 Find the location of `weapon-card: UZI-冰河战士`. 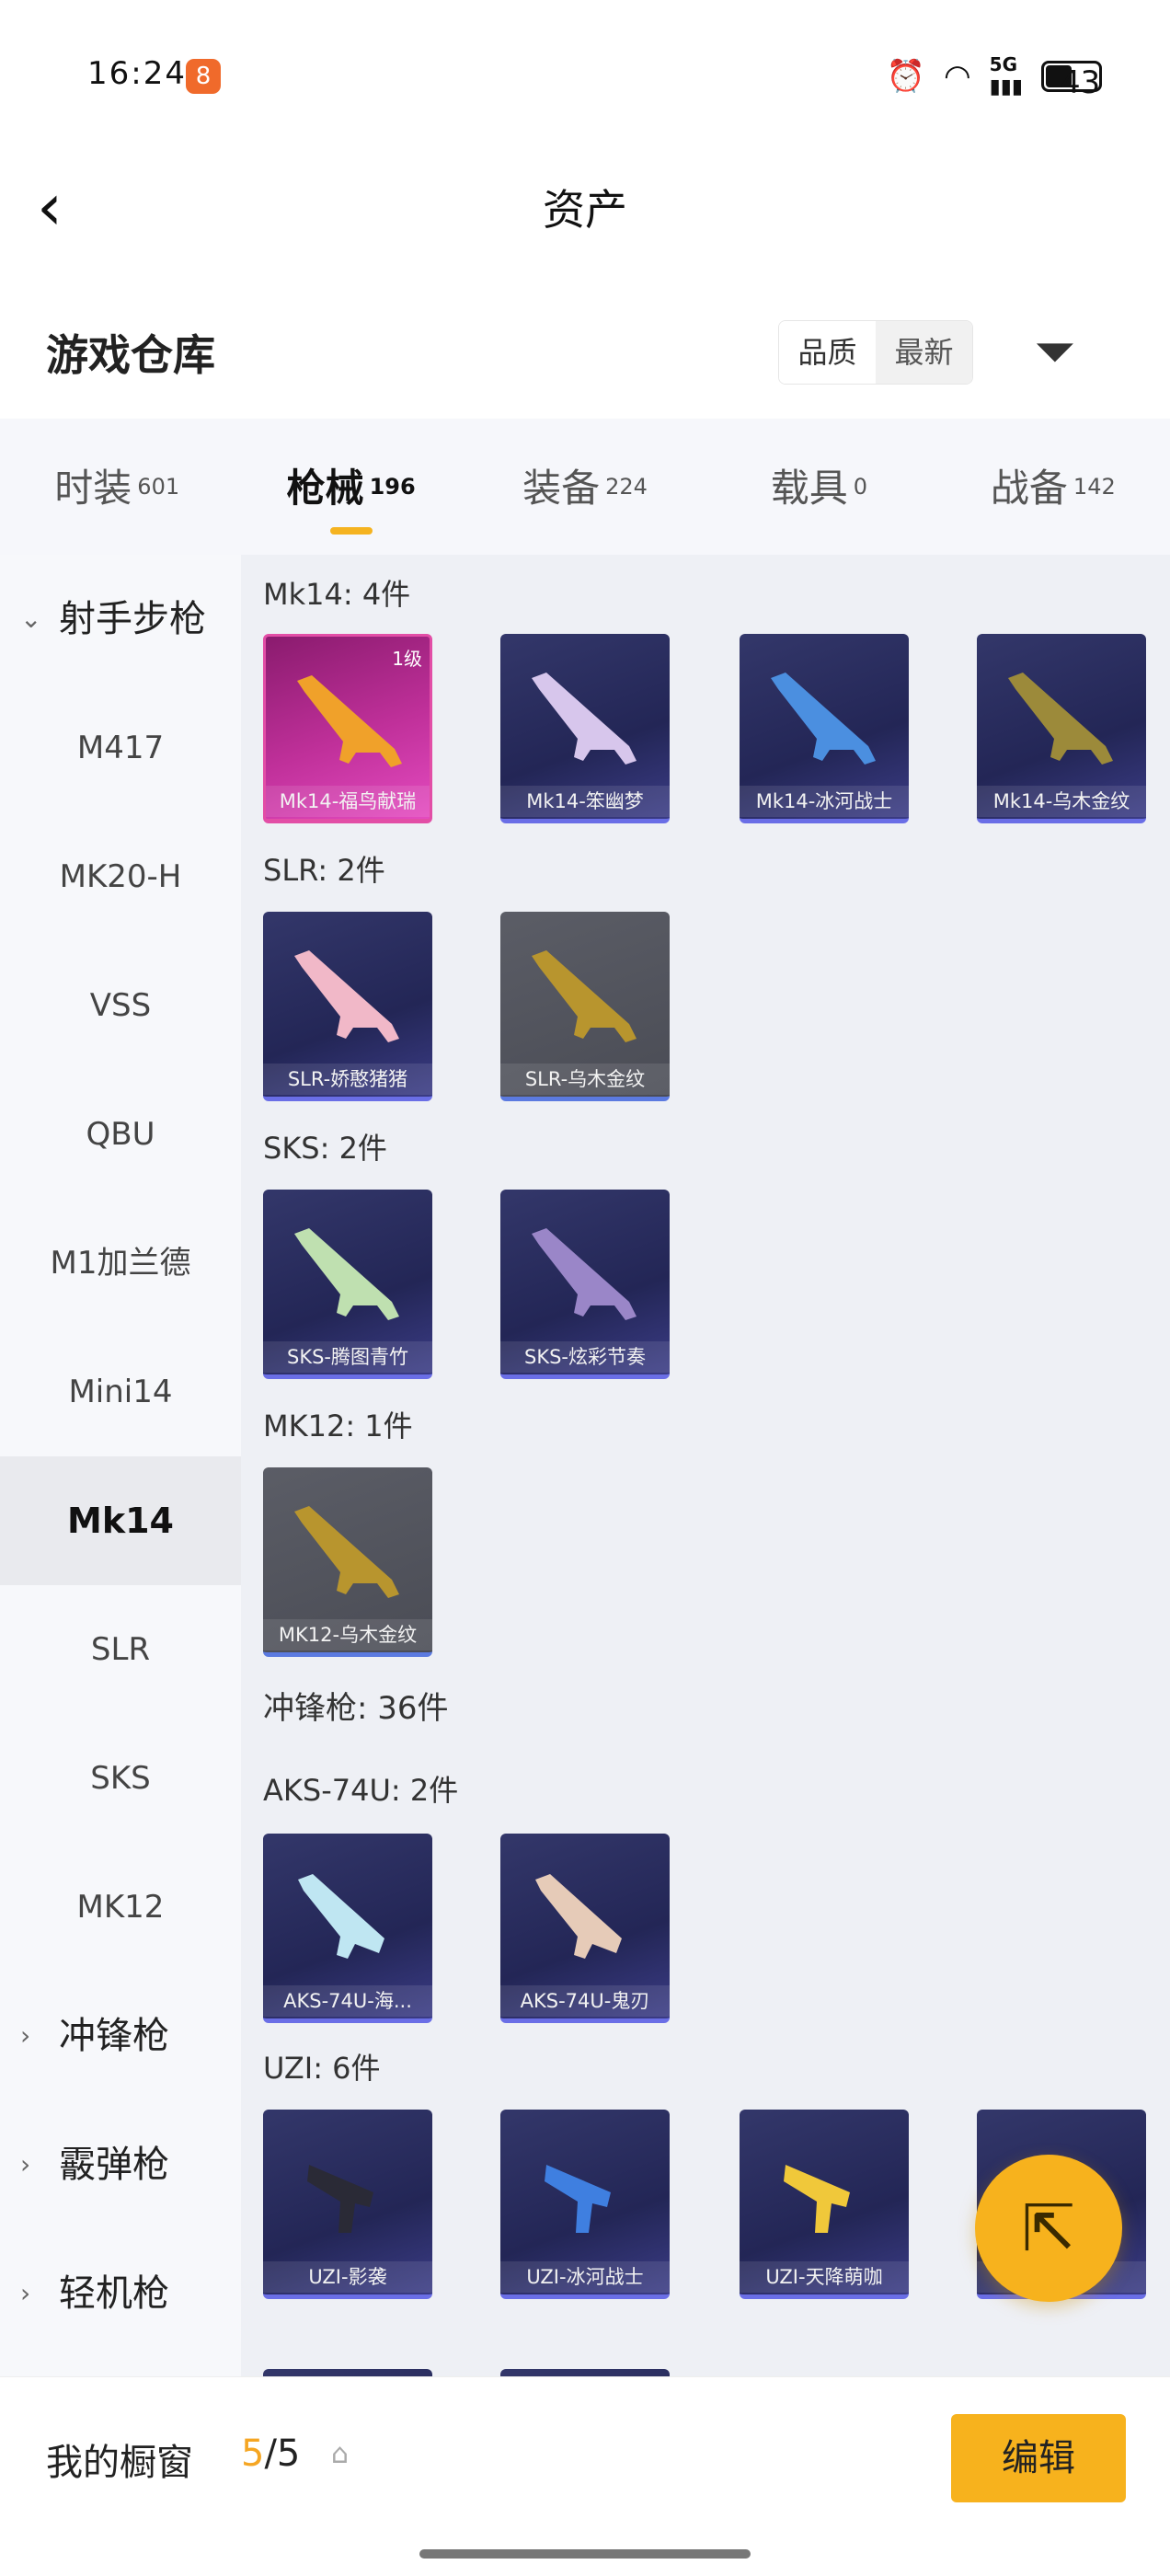

weapon-card: UZI-冰河战士 is located at coordinates (585, 2204).